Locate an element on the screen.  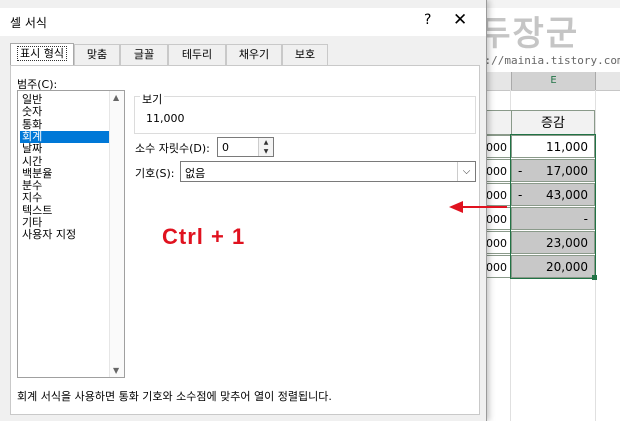
tab-5: 채우기 is located at coordinates (254, 54).